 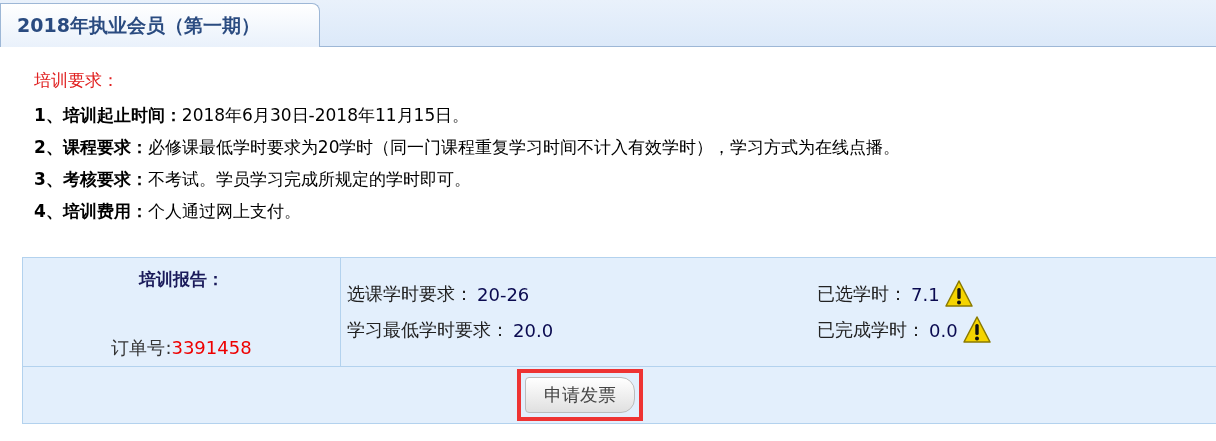 I want to click on report-title: 培训报告：, so click(x=181, y=279).